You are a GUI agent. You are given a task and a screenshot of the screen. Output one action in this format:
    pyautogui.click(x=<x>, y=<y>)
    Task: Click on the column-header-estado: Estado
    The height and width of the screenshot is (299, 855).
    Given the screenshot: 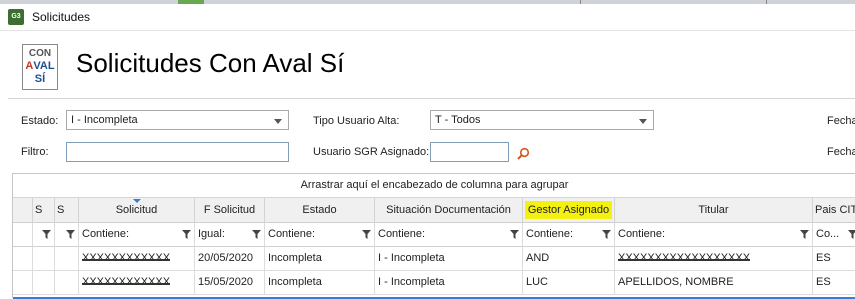 What is the action you would take?
    pyautogui.click(x=320, y=210)
    